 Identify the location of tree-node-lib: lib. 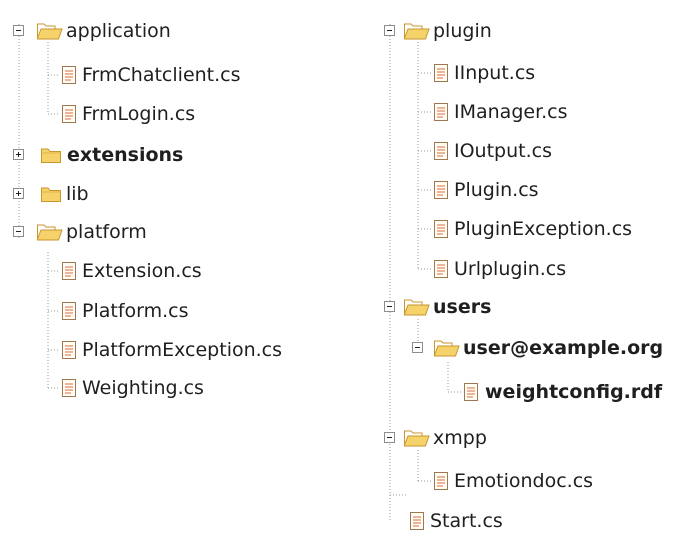
(64, 194).